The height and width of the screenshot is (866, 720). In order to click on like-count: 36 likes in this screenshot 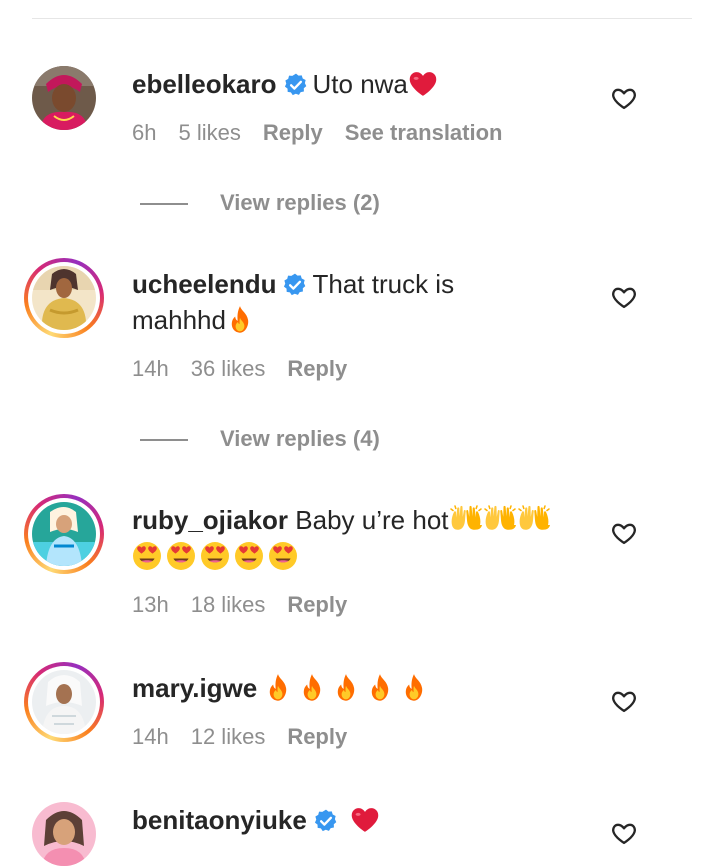, I will do `click(228, 368)`.